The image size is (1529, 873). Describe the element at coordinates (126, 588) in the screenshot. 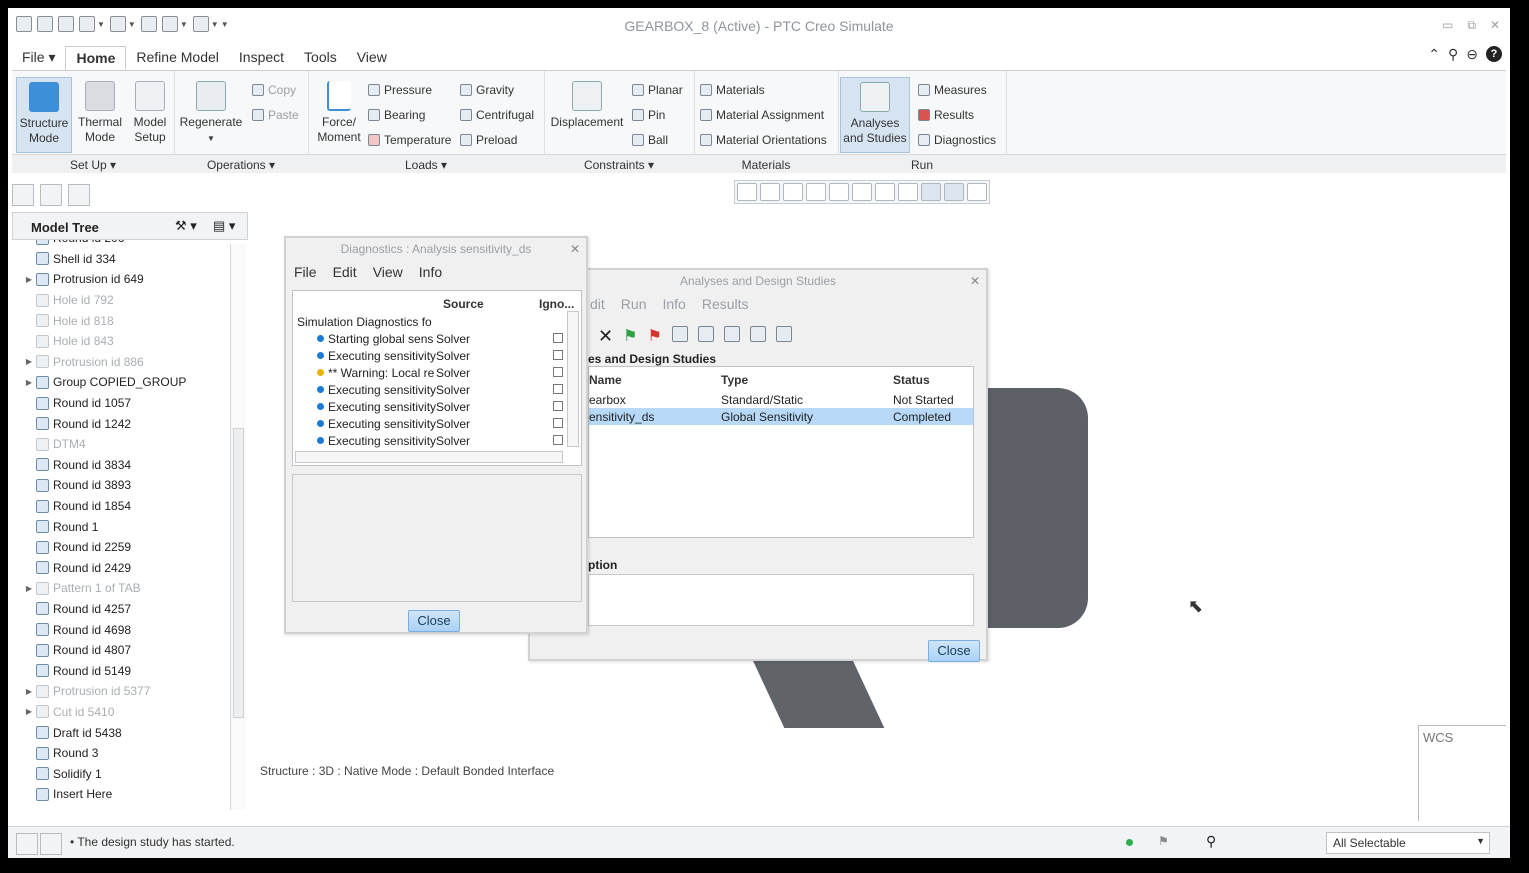

I see `tree-item: ▶ Pattern 1 of TAB` at that location.